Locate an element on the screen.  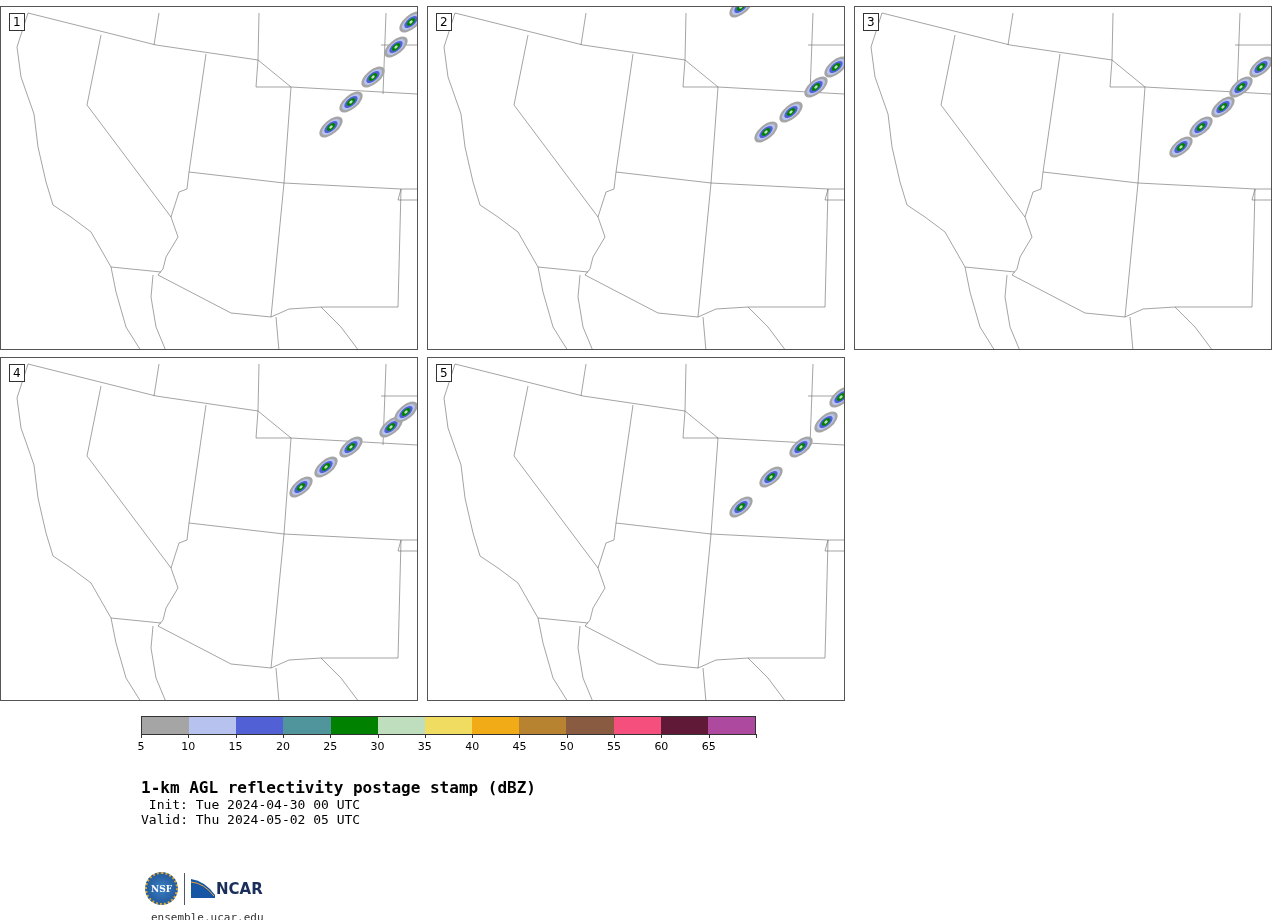
nsf-logo: NSF is located at coordinates (161, 888).